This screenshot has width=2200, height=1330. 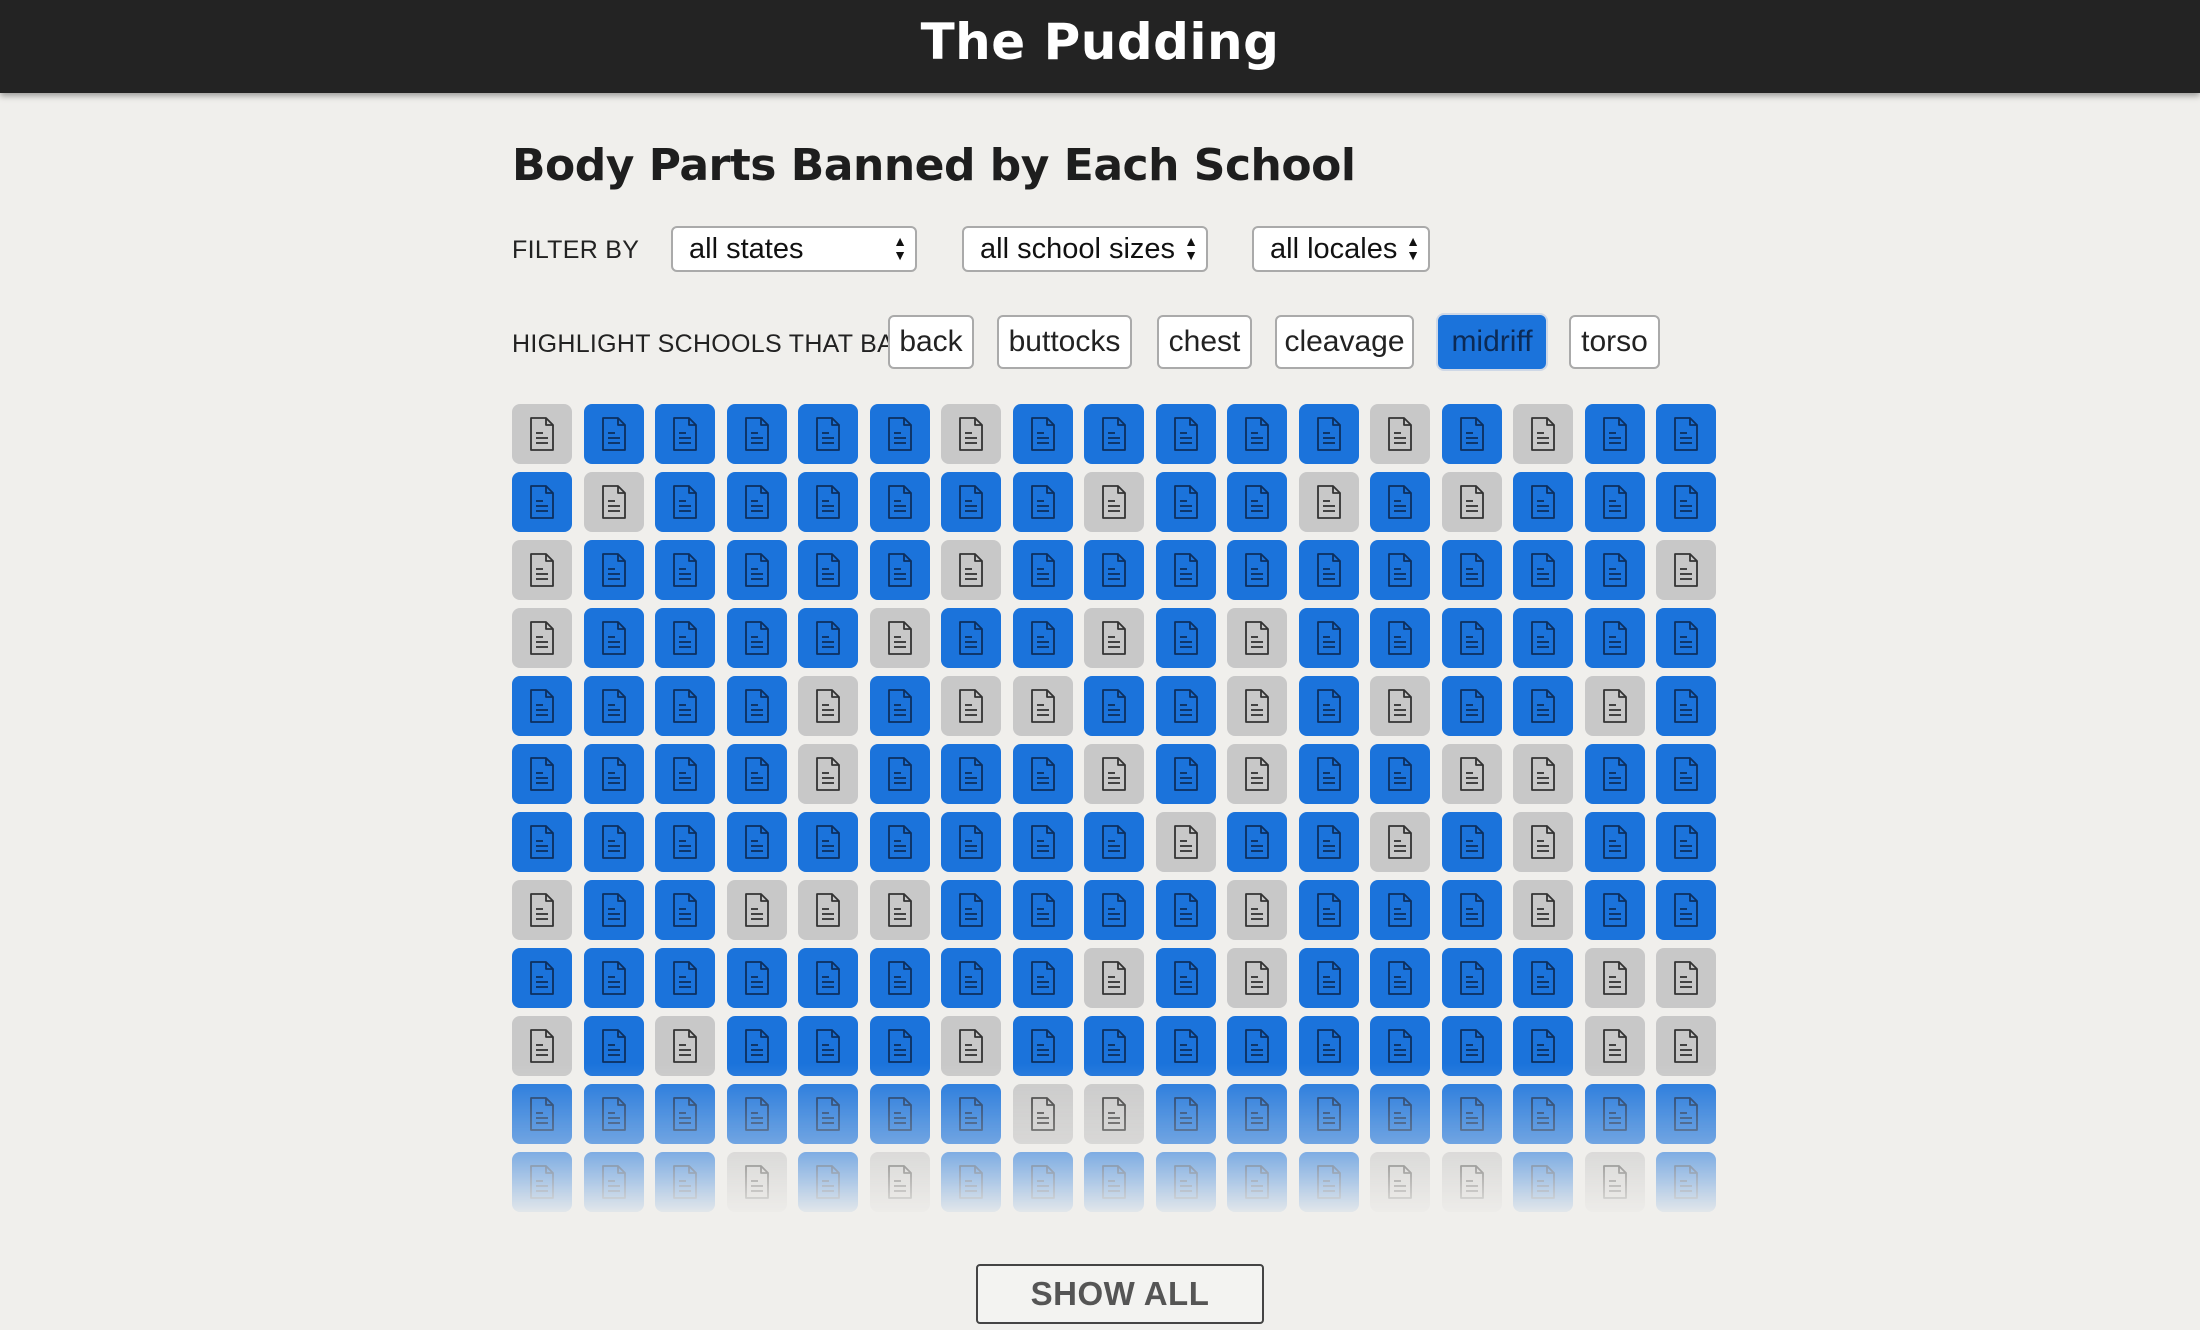 I want to click on highlight-chip-cleavage: cleavage, so click(x=1344, y=342).